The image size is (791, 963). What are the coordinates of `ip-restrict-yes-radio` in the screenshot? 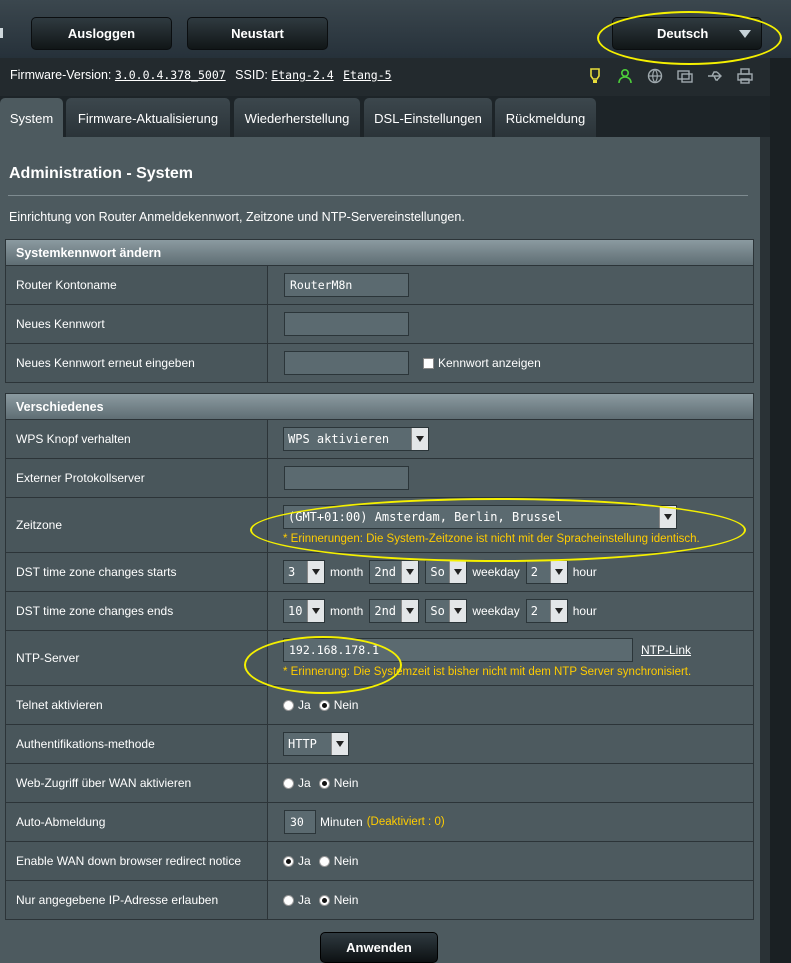 It's located at (288, 900).